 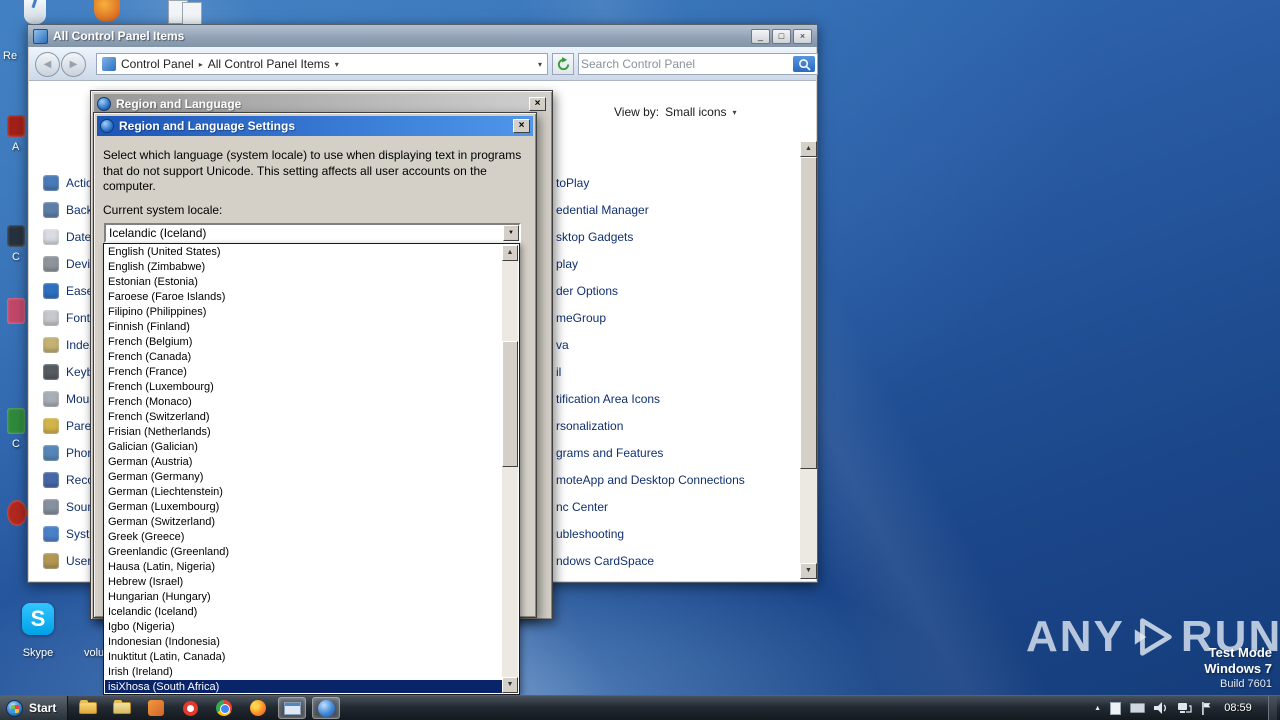 What do you see at coordinates (303, 312) in the screenshot?
I see `locale-option: Filipino (Philippines)` at bounding box center [303, 312].